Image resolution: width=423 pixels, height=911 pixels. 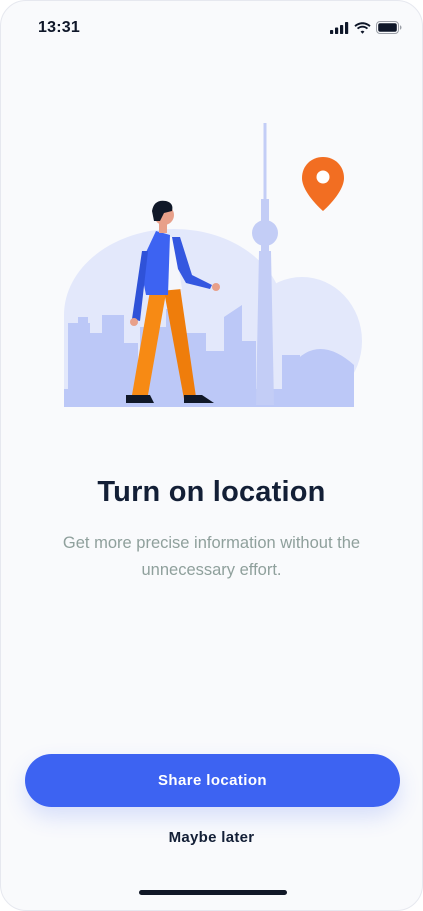 I want to click on wifi-icon, so click(x=362, y=27).